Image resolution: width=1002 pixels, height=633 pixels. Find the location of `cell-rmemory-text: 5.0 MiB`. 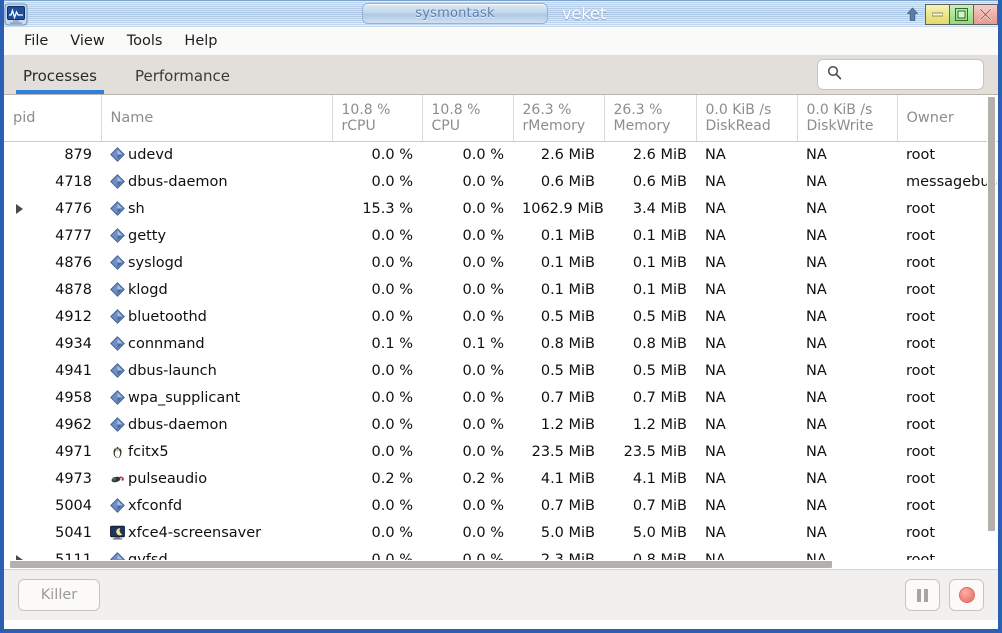

cell-rmemory-text: 5.0 MiB is located at coordinates (567, 532).